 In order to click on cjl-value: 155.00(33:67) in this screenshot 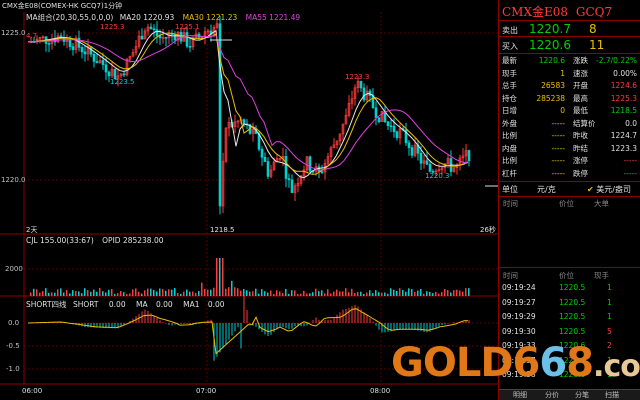, I will do `click(67, 240)`.